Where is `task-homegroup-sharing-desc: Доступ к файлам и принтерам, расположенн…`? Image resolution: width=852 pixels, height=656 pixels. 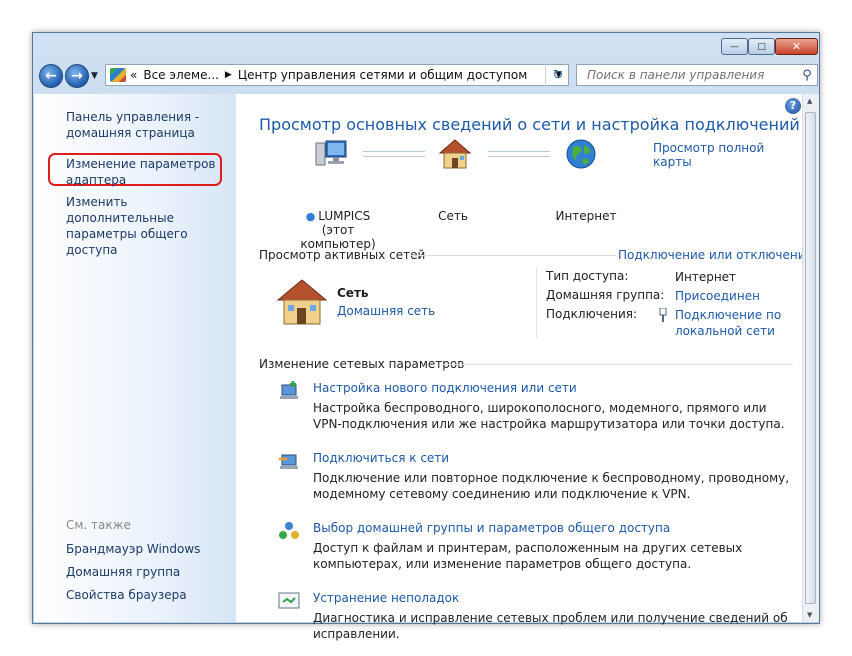 task-homegroup-sharing-desc: Доступ к файлам и принтерам, расположенн… is located at coordinates (528, 556).